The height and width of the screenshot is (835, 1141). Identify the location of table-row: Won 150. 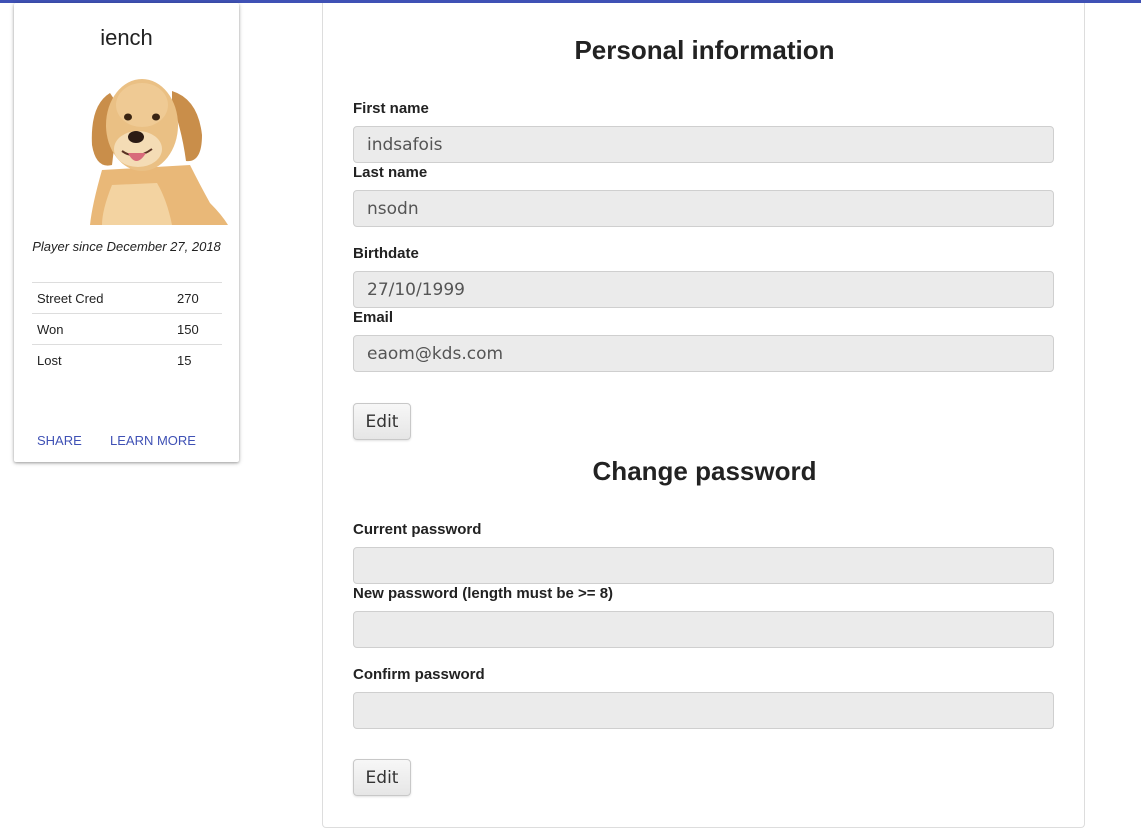
(127, 329).